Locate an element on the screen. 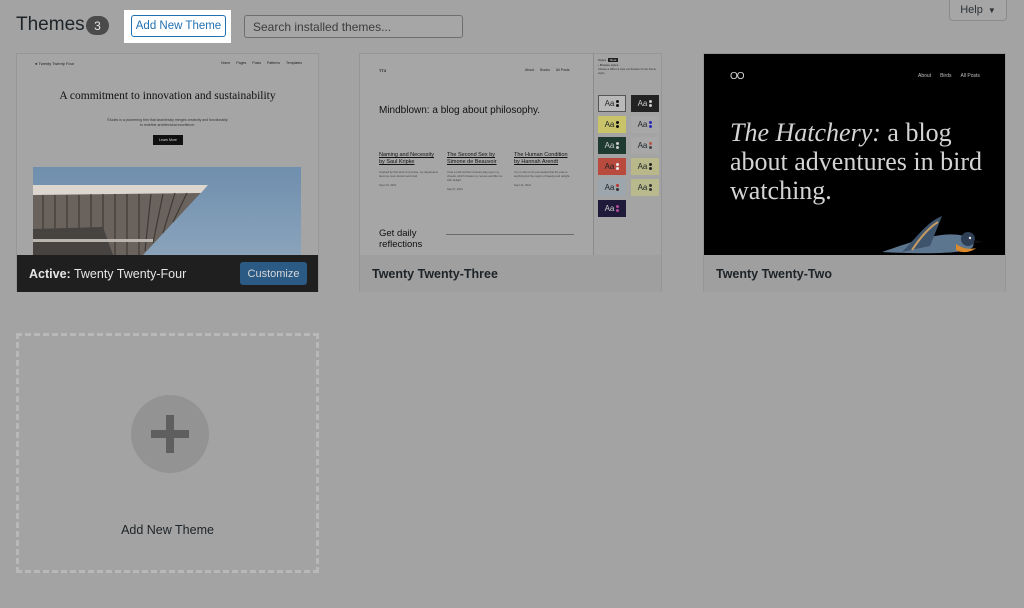 The image size is (1024, 608). add-new-theme-card: Add New Theme is located at coordinates (167, 453).